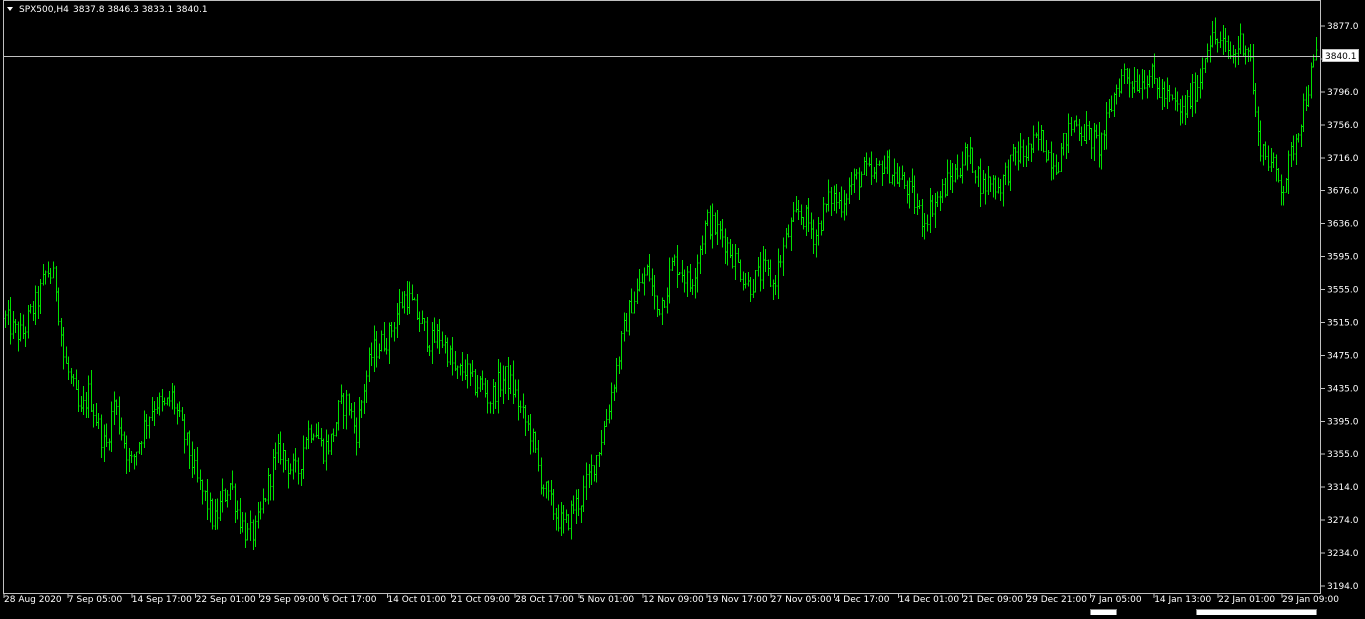 Image resolution: width=1365 pixels, height=619 pixels. What do you see at coordinates (44, 10) in the screenshot?
I see `symbol-label: SPX500,H4` at bounding box center [44, 10].